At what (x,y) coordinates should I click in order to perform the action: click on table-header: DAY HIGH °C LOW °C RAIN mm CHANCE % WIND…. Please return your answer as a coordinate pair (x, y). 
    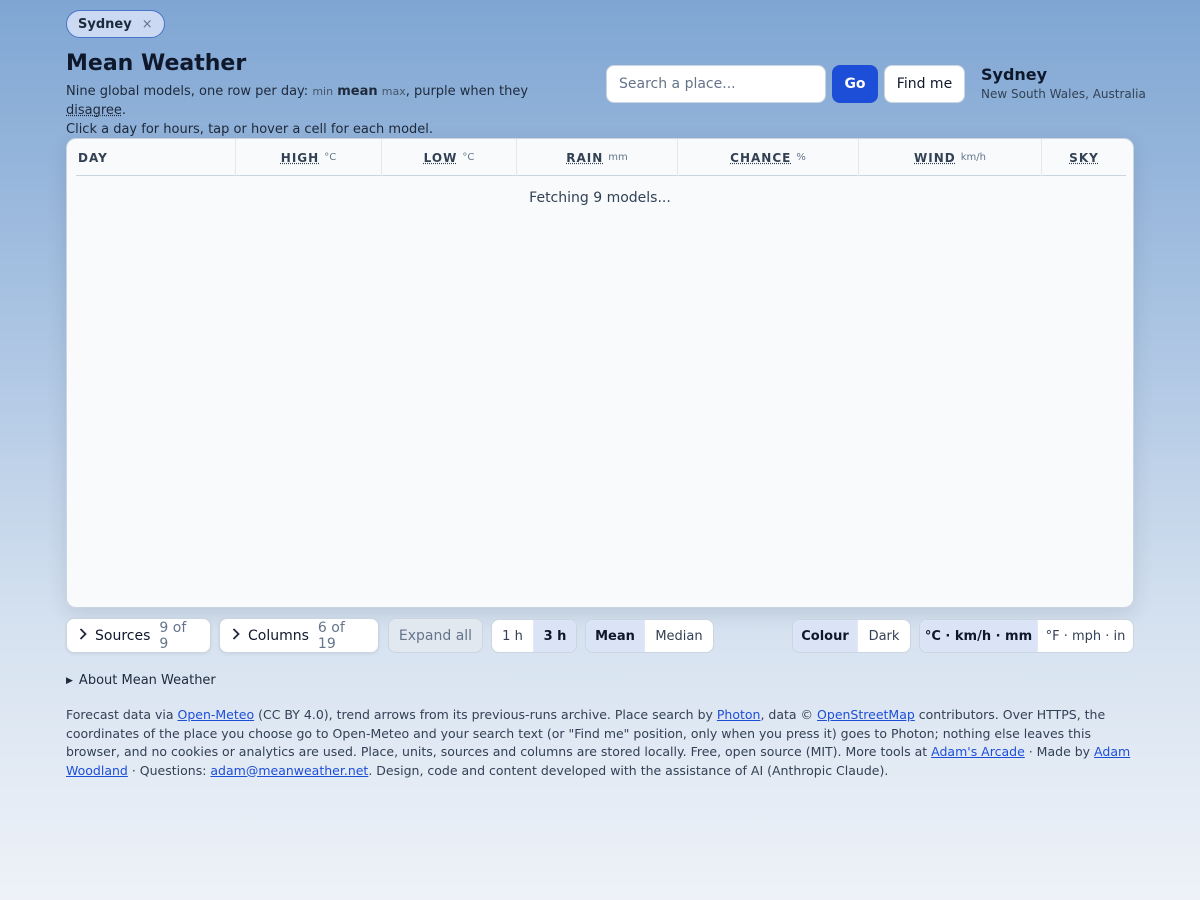
    Looking at the image, I should click on (601, 157).